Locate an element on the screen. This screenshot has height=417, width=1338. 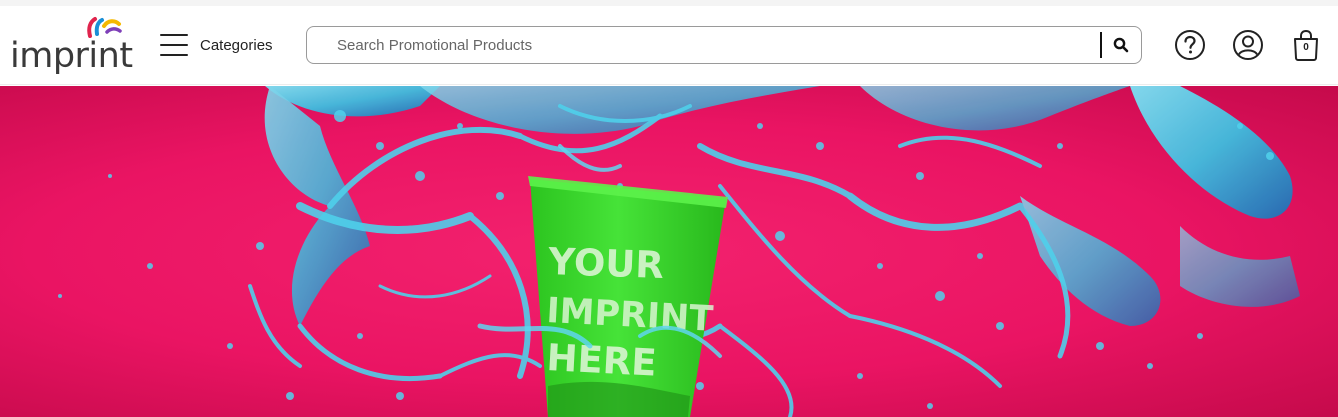
cup-imprint-line-1: YOUR is located at coordinates (606, 263).